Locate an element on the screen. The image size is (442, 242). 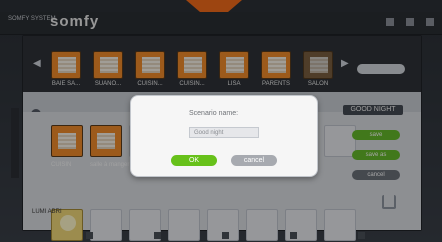
dialog-label: Scenario name: is located at coordinates (214, 113).